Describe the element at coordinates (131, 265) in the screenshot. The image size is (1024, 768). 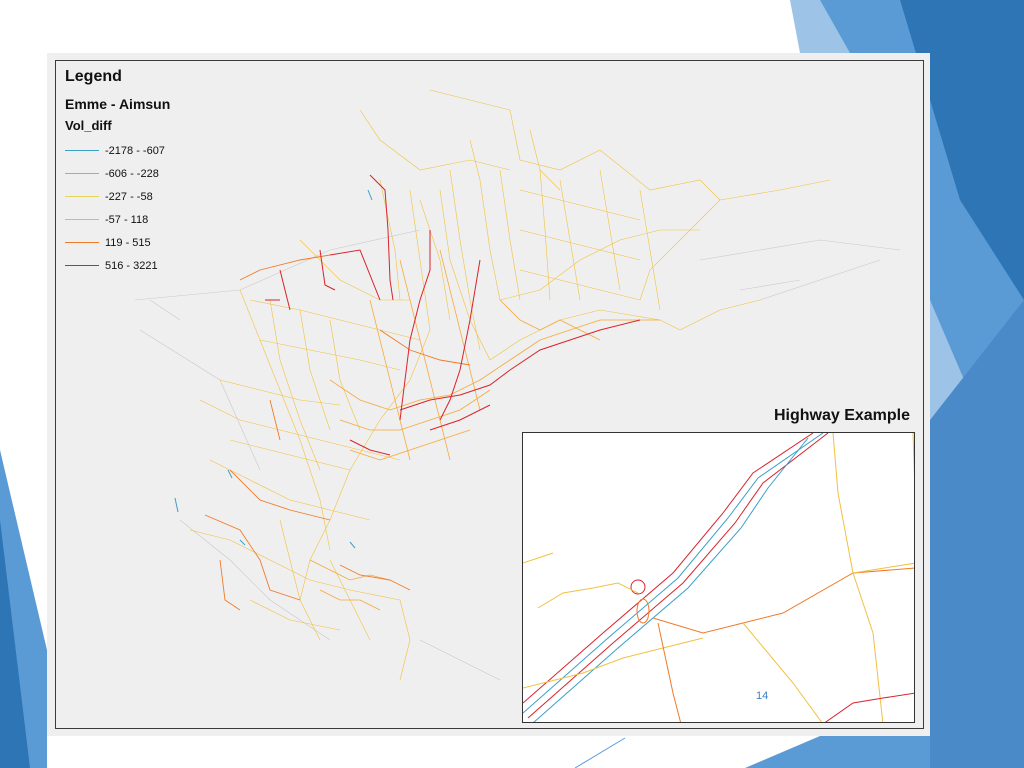
I see `legend-class-label: 516 - 3221` at that location.